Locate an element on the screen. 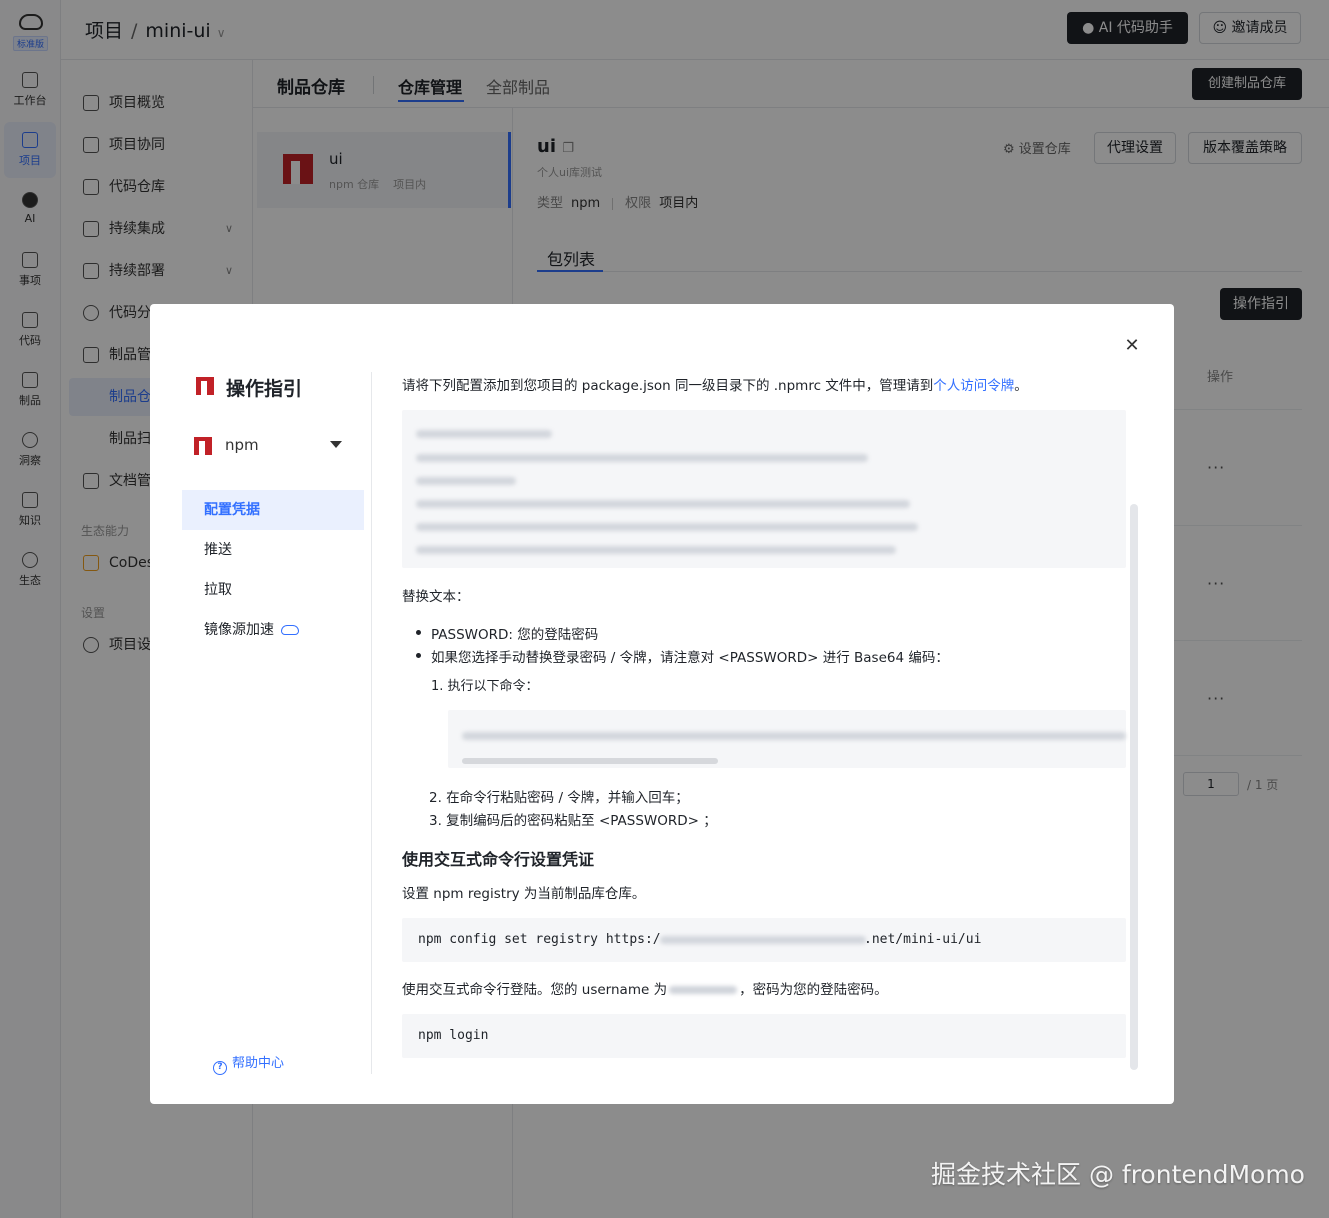  registry-cmd-prefix: npm config set registry https:/ is located at coordinates (539, 939).